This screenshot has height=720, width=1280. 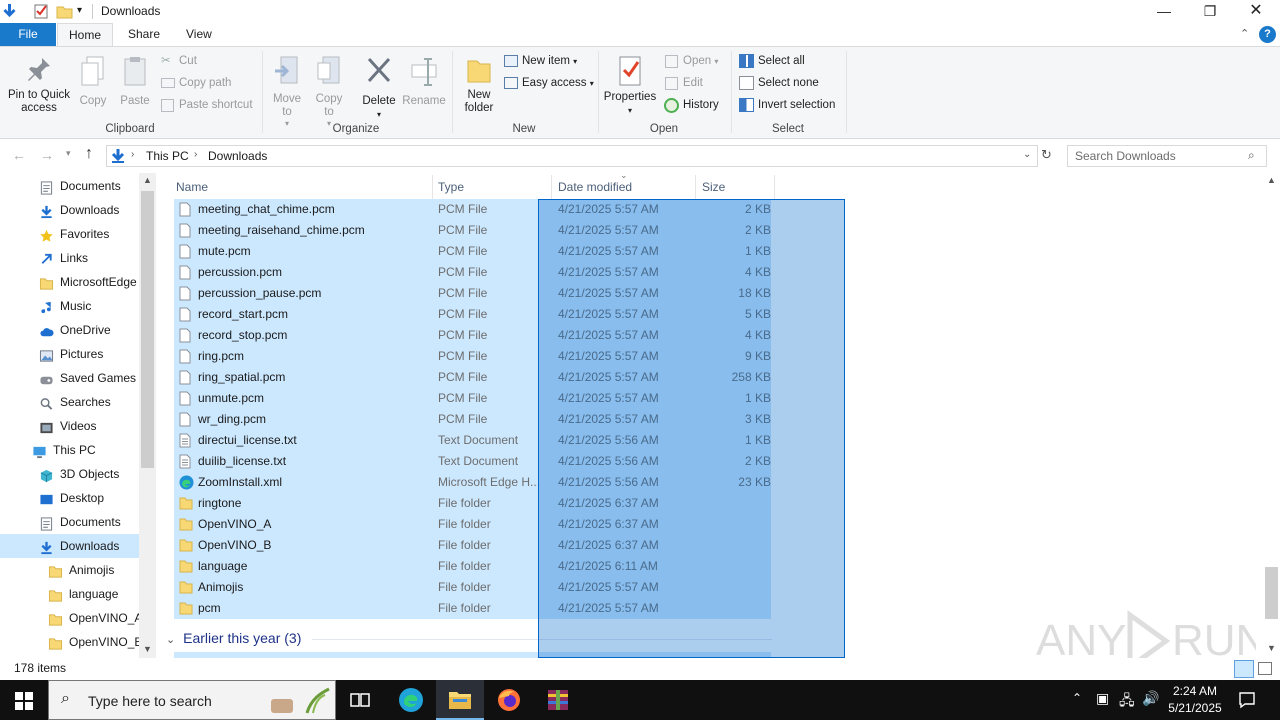 What do you see at coordinates (41, 11) in the screenshot?
I see `properties-quick-icon` at bounding box center [41, 11].